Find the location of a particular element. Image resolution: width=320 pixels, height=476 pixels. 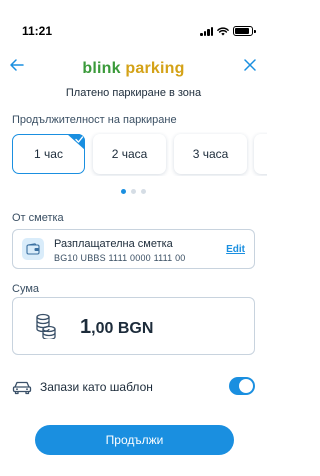

wallet-icon is located at coordinates (33, 249).